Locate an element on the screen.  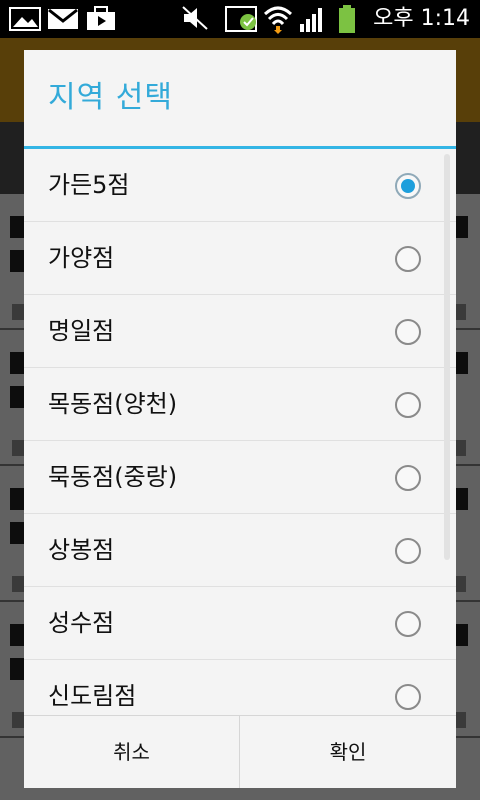
status-bar: 오후 1:14 is located at coordinates (240, 19).